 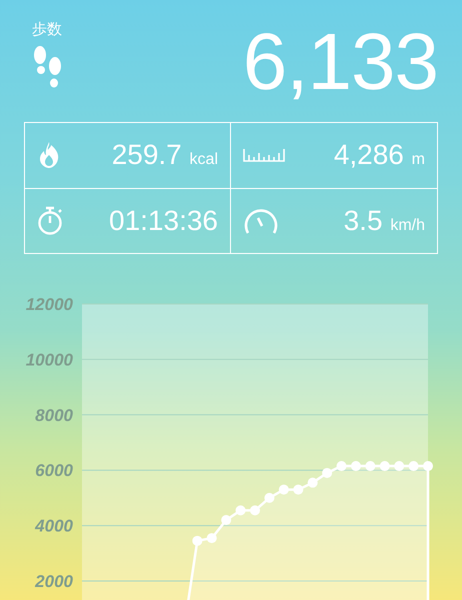 What do you see at coordinates (340, 62) in the screenshot?
I see `step-count: 6,133` at bounding box center [340, 62].